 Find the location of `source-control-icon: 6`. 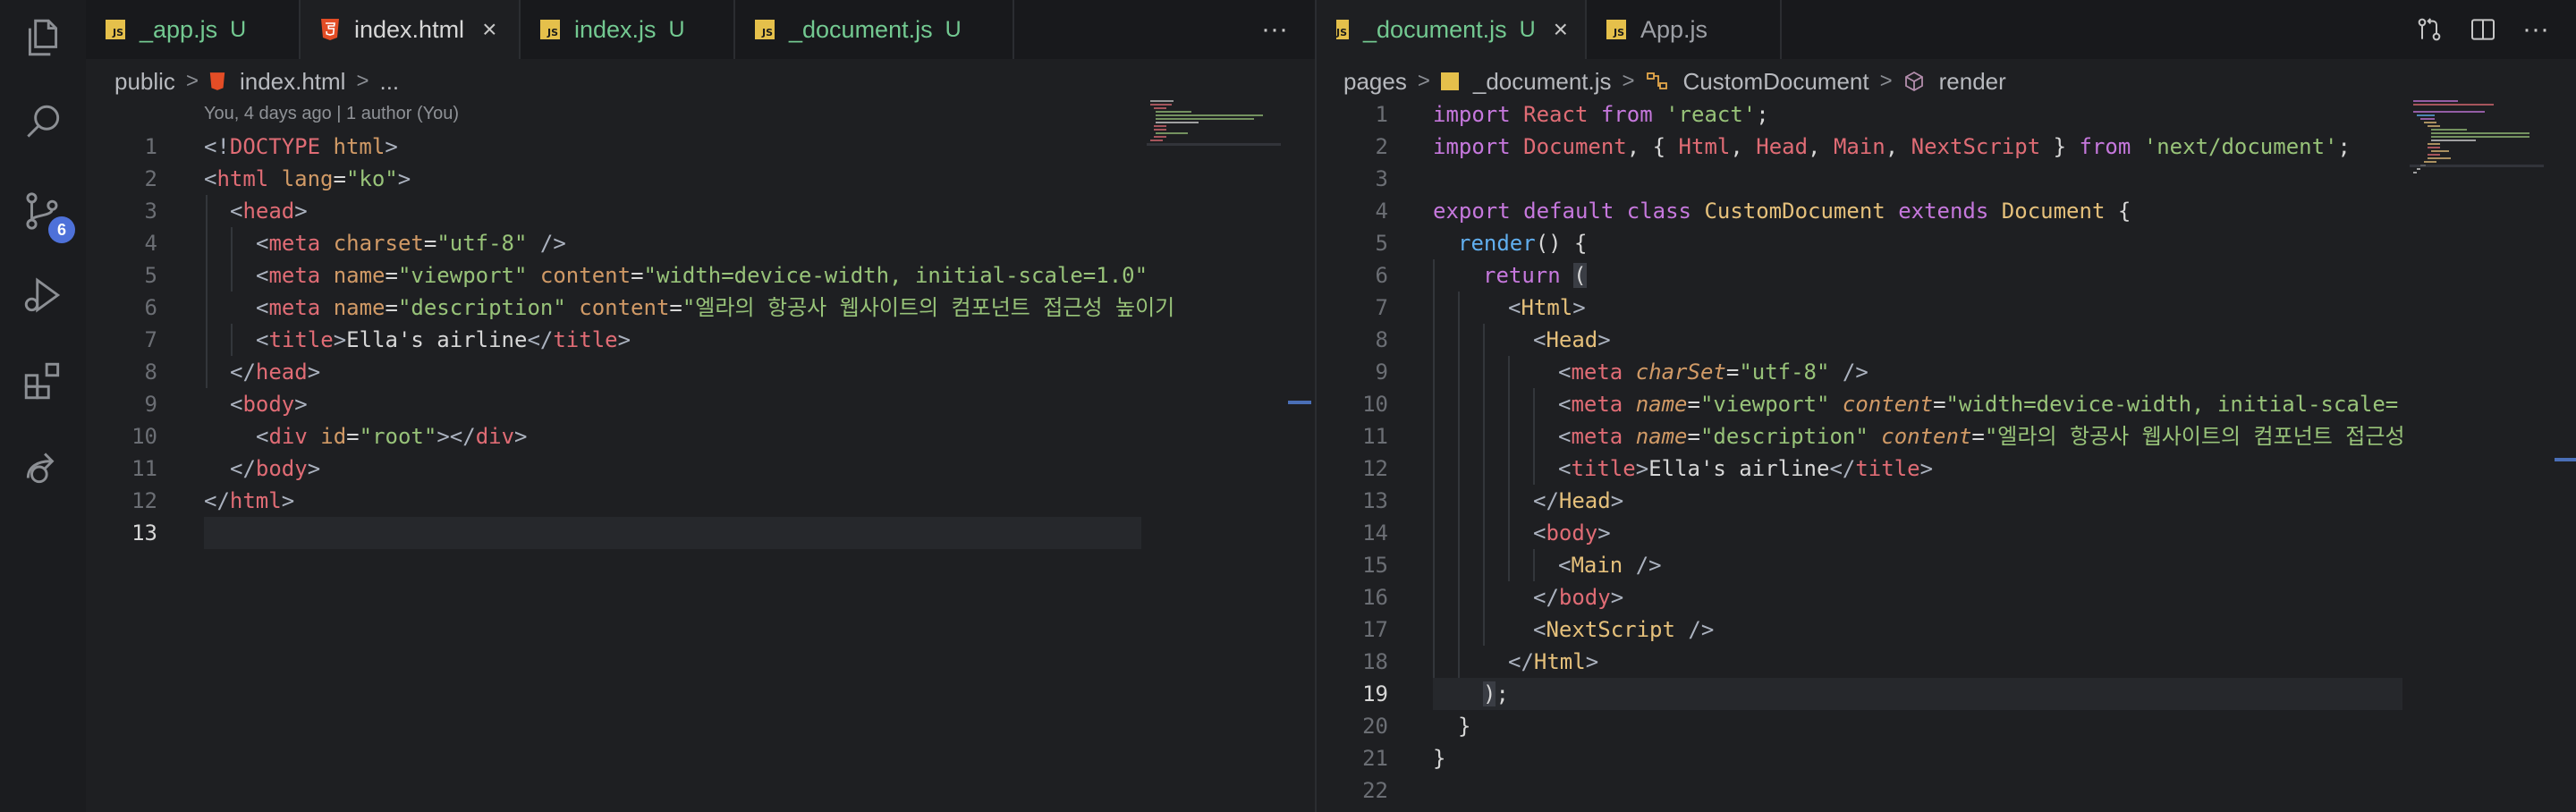

source-control-icon: 6 is located at coordinates (46, 215).